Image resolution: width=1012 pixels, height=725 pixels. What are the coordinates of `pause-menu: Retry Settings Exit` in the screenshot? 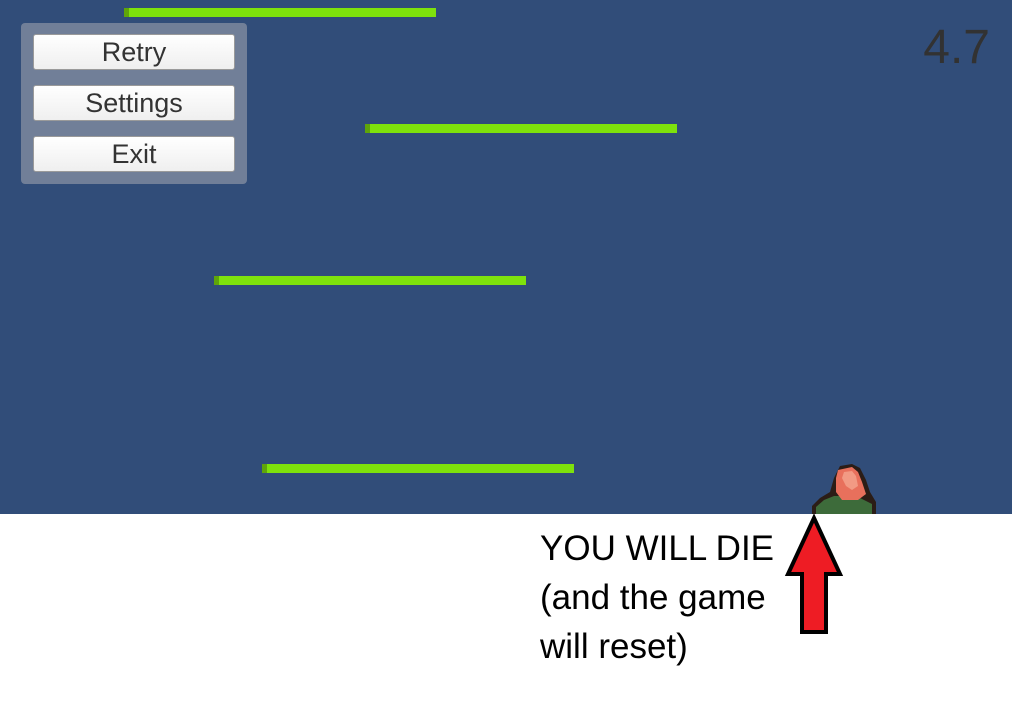 It's located at (134, 103).